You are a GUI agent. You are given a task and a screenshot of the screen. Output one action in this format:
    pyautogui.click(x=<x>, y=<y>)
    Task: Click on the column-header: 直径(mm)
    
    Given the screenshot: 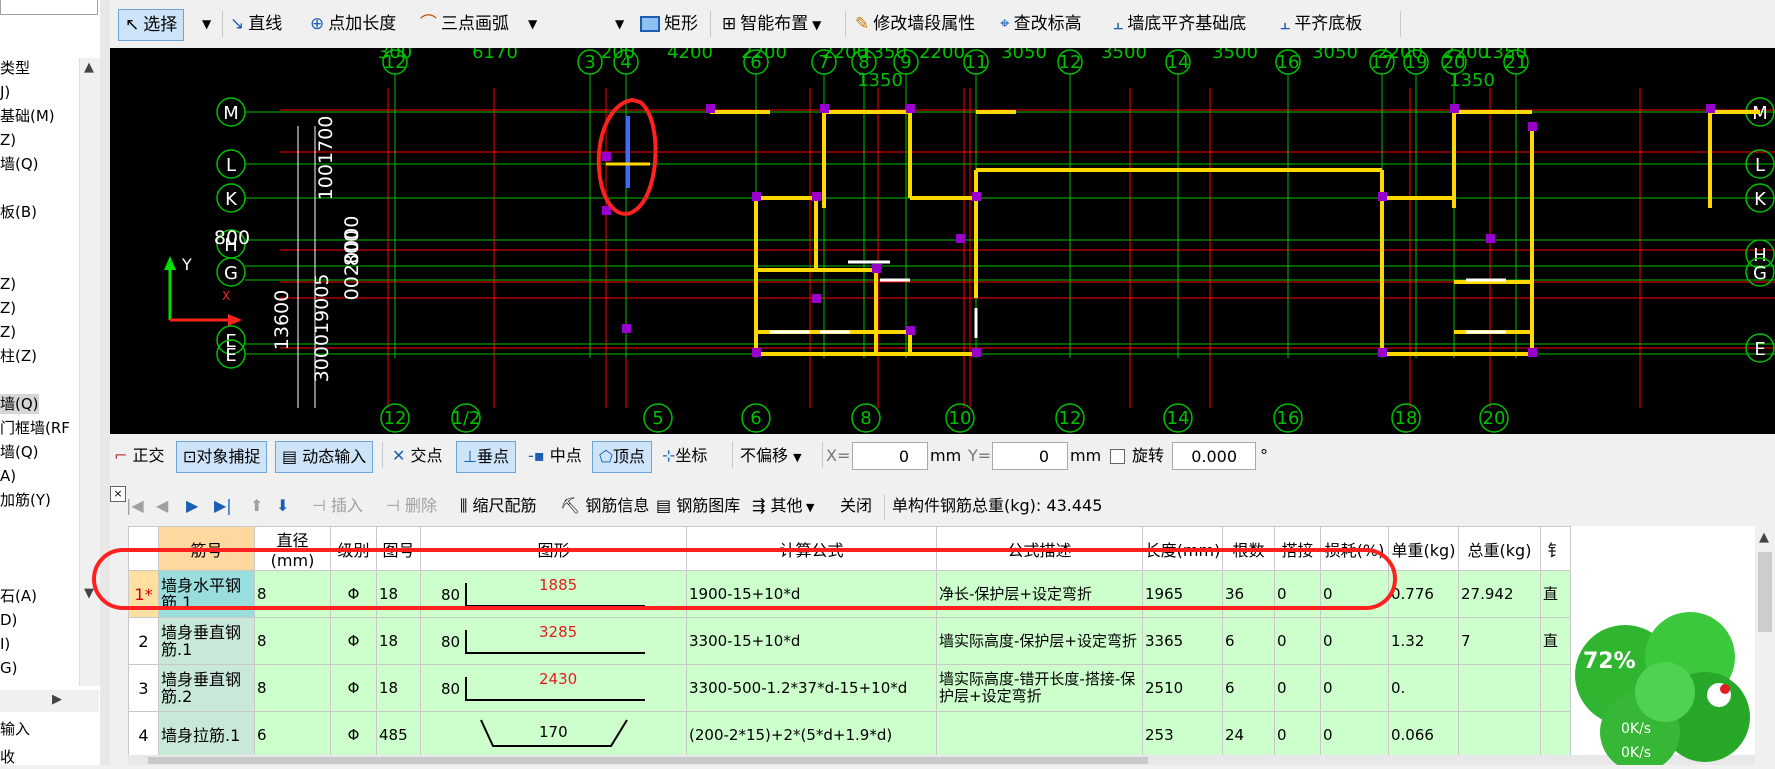 What is the action you would take?
    pyautogui.click(x=292, y=548)
    